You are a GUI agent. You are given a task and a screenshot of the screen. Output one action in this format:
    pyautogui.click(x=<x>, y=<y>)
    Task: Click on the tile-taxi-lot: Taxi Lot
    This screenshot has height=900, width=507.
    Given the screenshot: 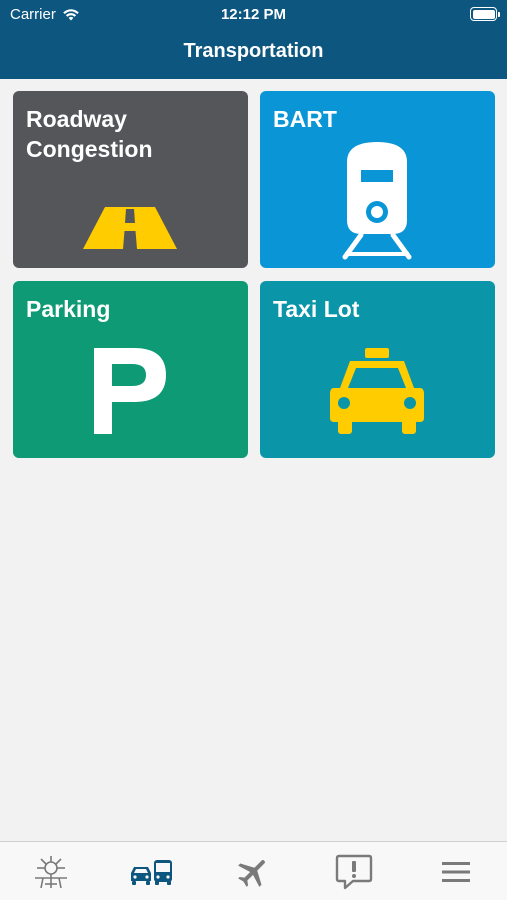 What is the action you would take?
    pyautogui.click(x=377, y=369)
    